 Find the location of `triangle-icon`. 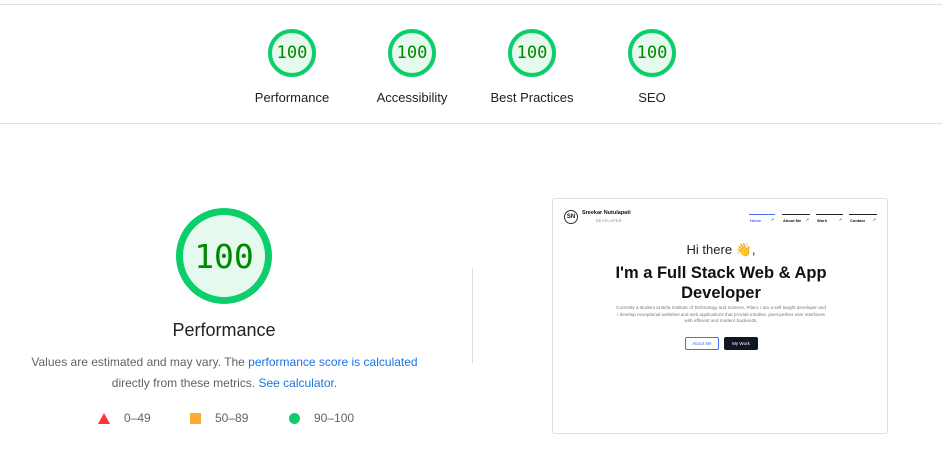

triangle-icon is located at coordinates (104, 418).